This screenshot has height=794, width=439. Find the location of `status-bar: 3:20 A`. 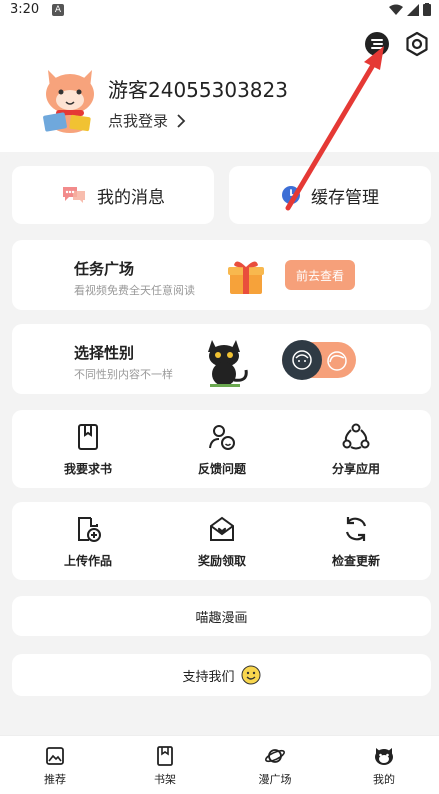

status-bar: 3:20 A is located at coordinates (219, 11).